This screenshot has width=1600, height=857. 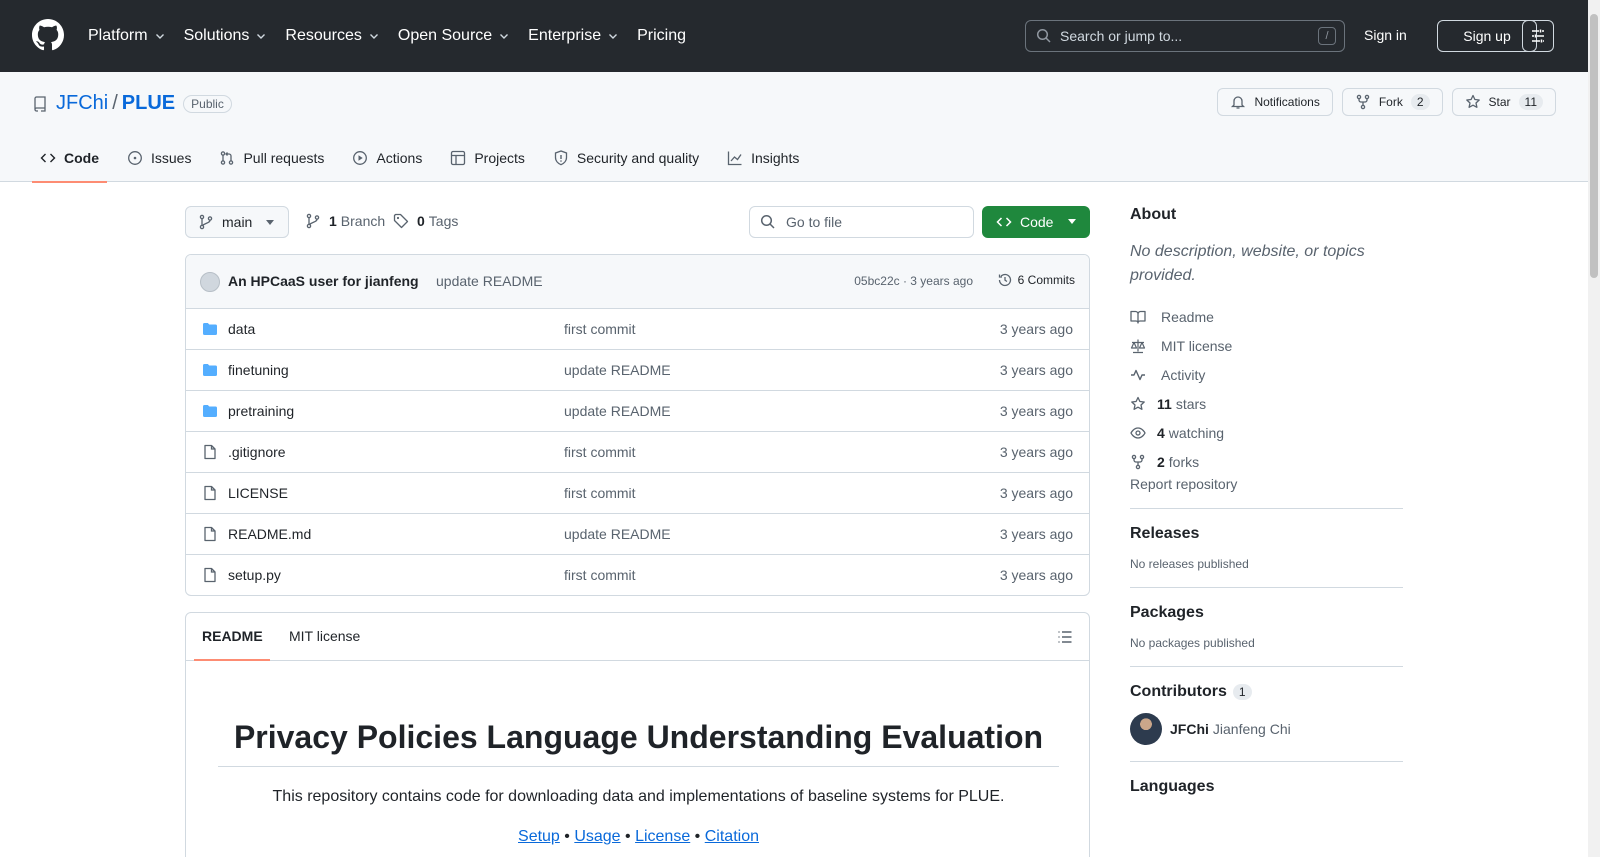 I want to click on contributor-name: Jianfeng Chi, so click(x=1251, y=729).